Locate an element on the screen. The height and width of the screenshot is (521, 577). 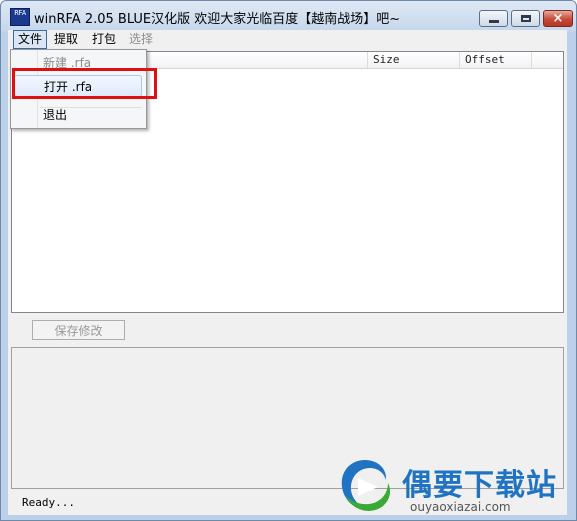
app-icon: RFA is located at coordinates (20, 17).